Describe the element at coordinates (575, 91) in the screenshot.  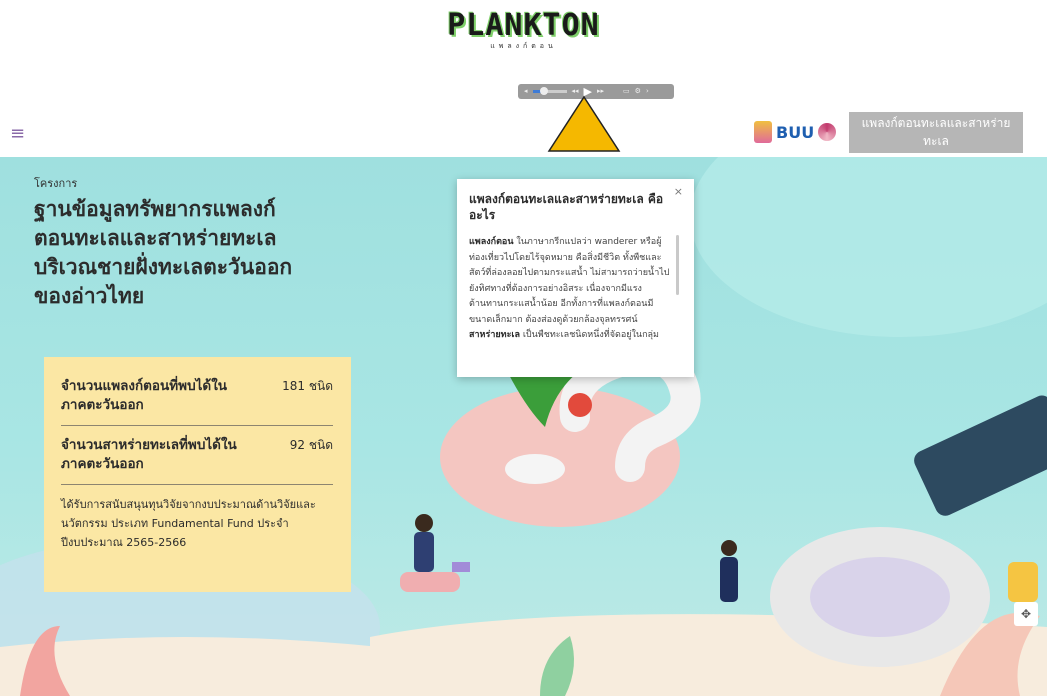
I see `rewind-icon: ◂◂` at that location.